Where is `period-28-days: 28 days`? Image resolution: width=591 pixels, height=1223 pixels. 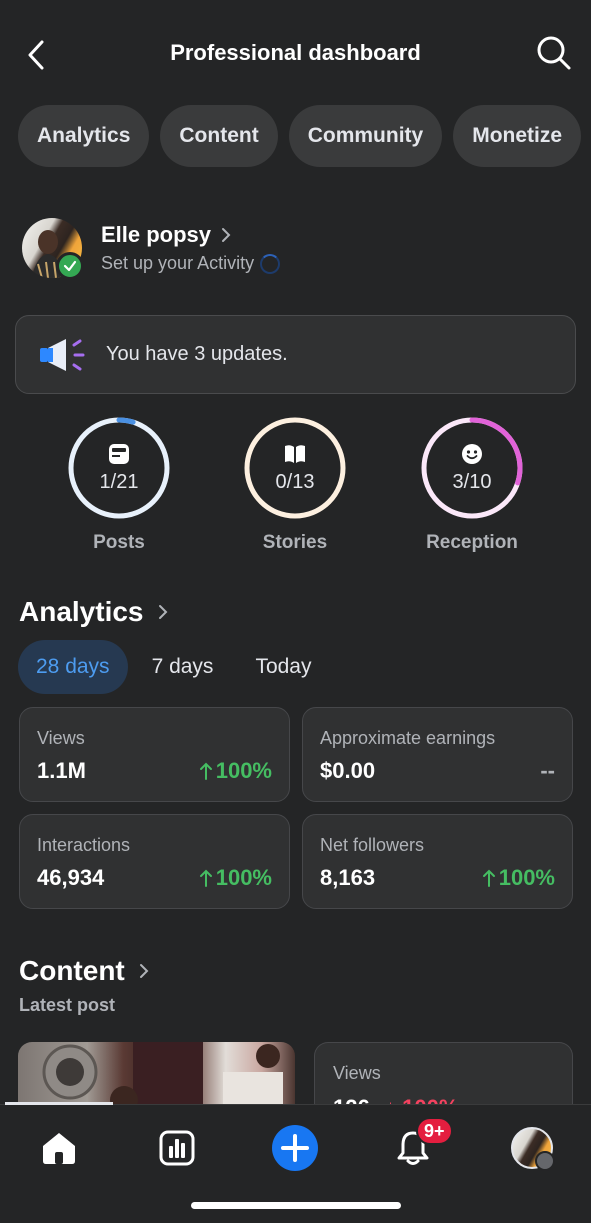
period-28-days: 28 days is located at coordinates (73, 667).